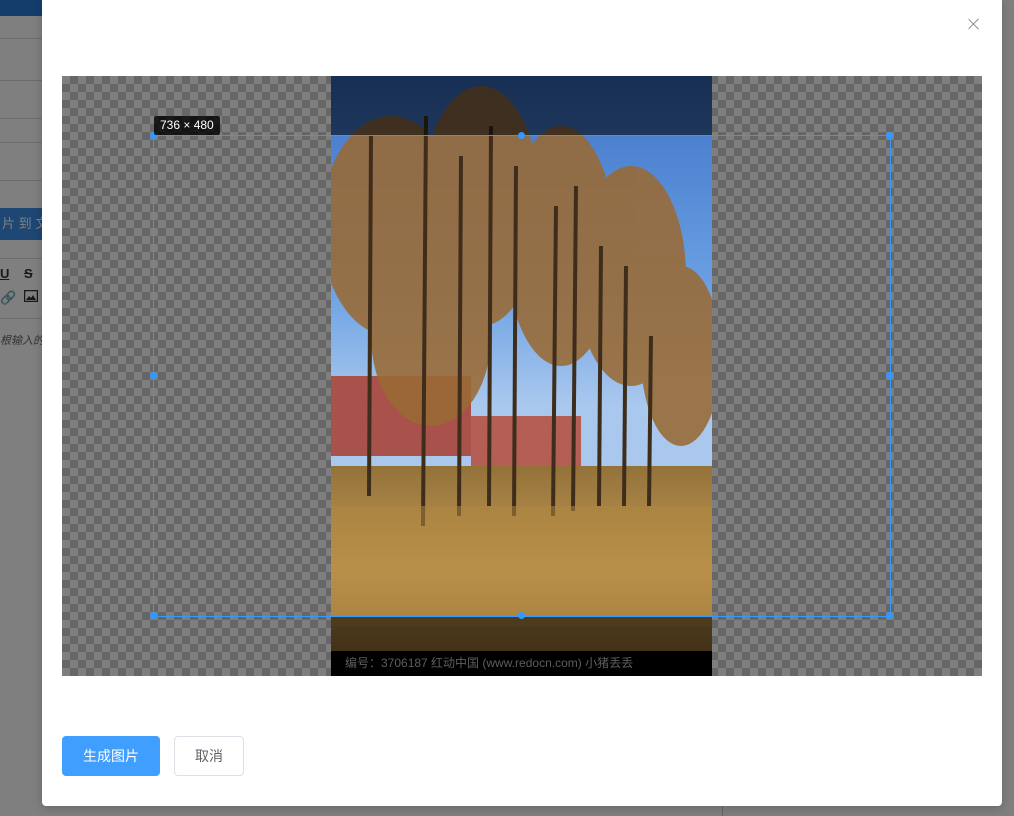 This screenshot has width=1014, height=816. What do you see at coordinates (889, 135) in the screenshot?
I see `crop-handle-top-right` at bounding box center [889, 135].